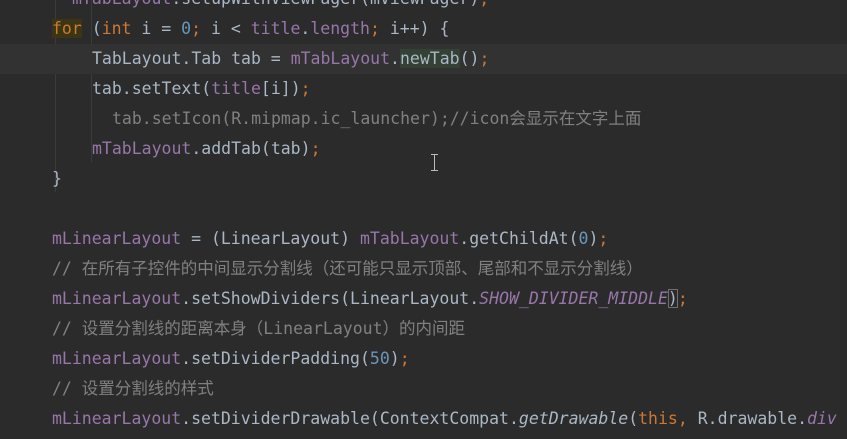 The width and height of the screenshot is (847, 439). I want to click on code-line-closebrace: }, so click(423, 179).